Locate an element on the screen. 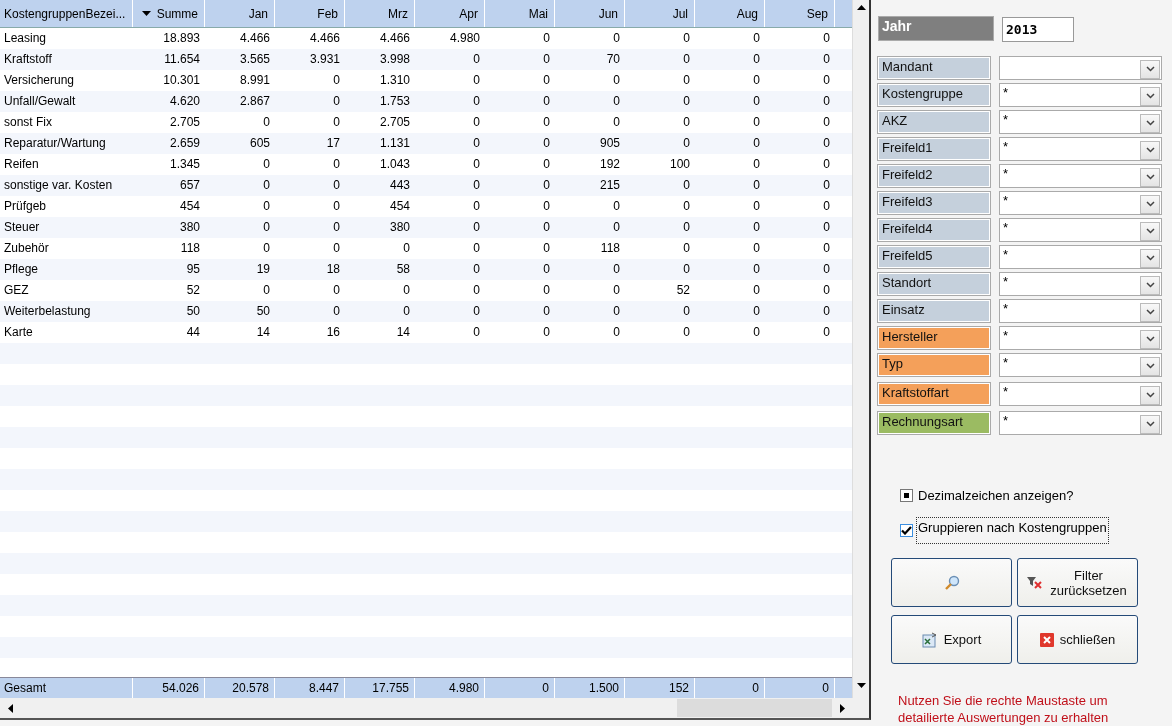 This screenshot has height=726, width=1172. close-icon is located at coordinates (1046, 639).